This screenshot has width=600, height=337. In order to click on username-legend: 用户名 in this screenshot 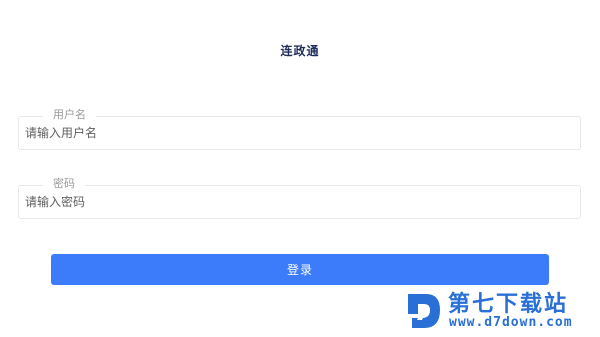, I will do `click(69, 115)`.